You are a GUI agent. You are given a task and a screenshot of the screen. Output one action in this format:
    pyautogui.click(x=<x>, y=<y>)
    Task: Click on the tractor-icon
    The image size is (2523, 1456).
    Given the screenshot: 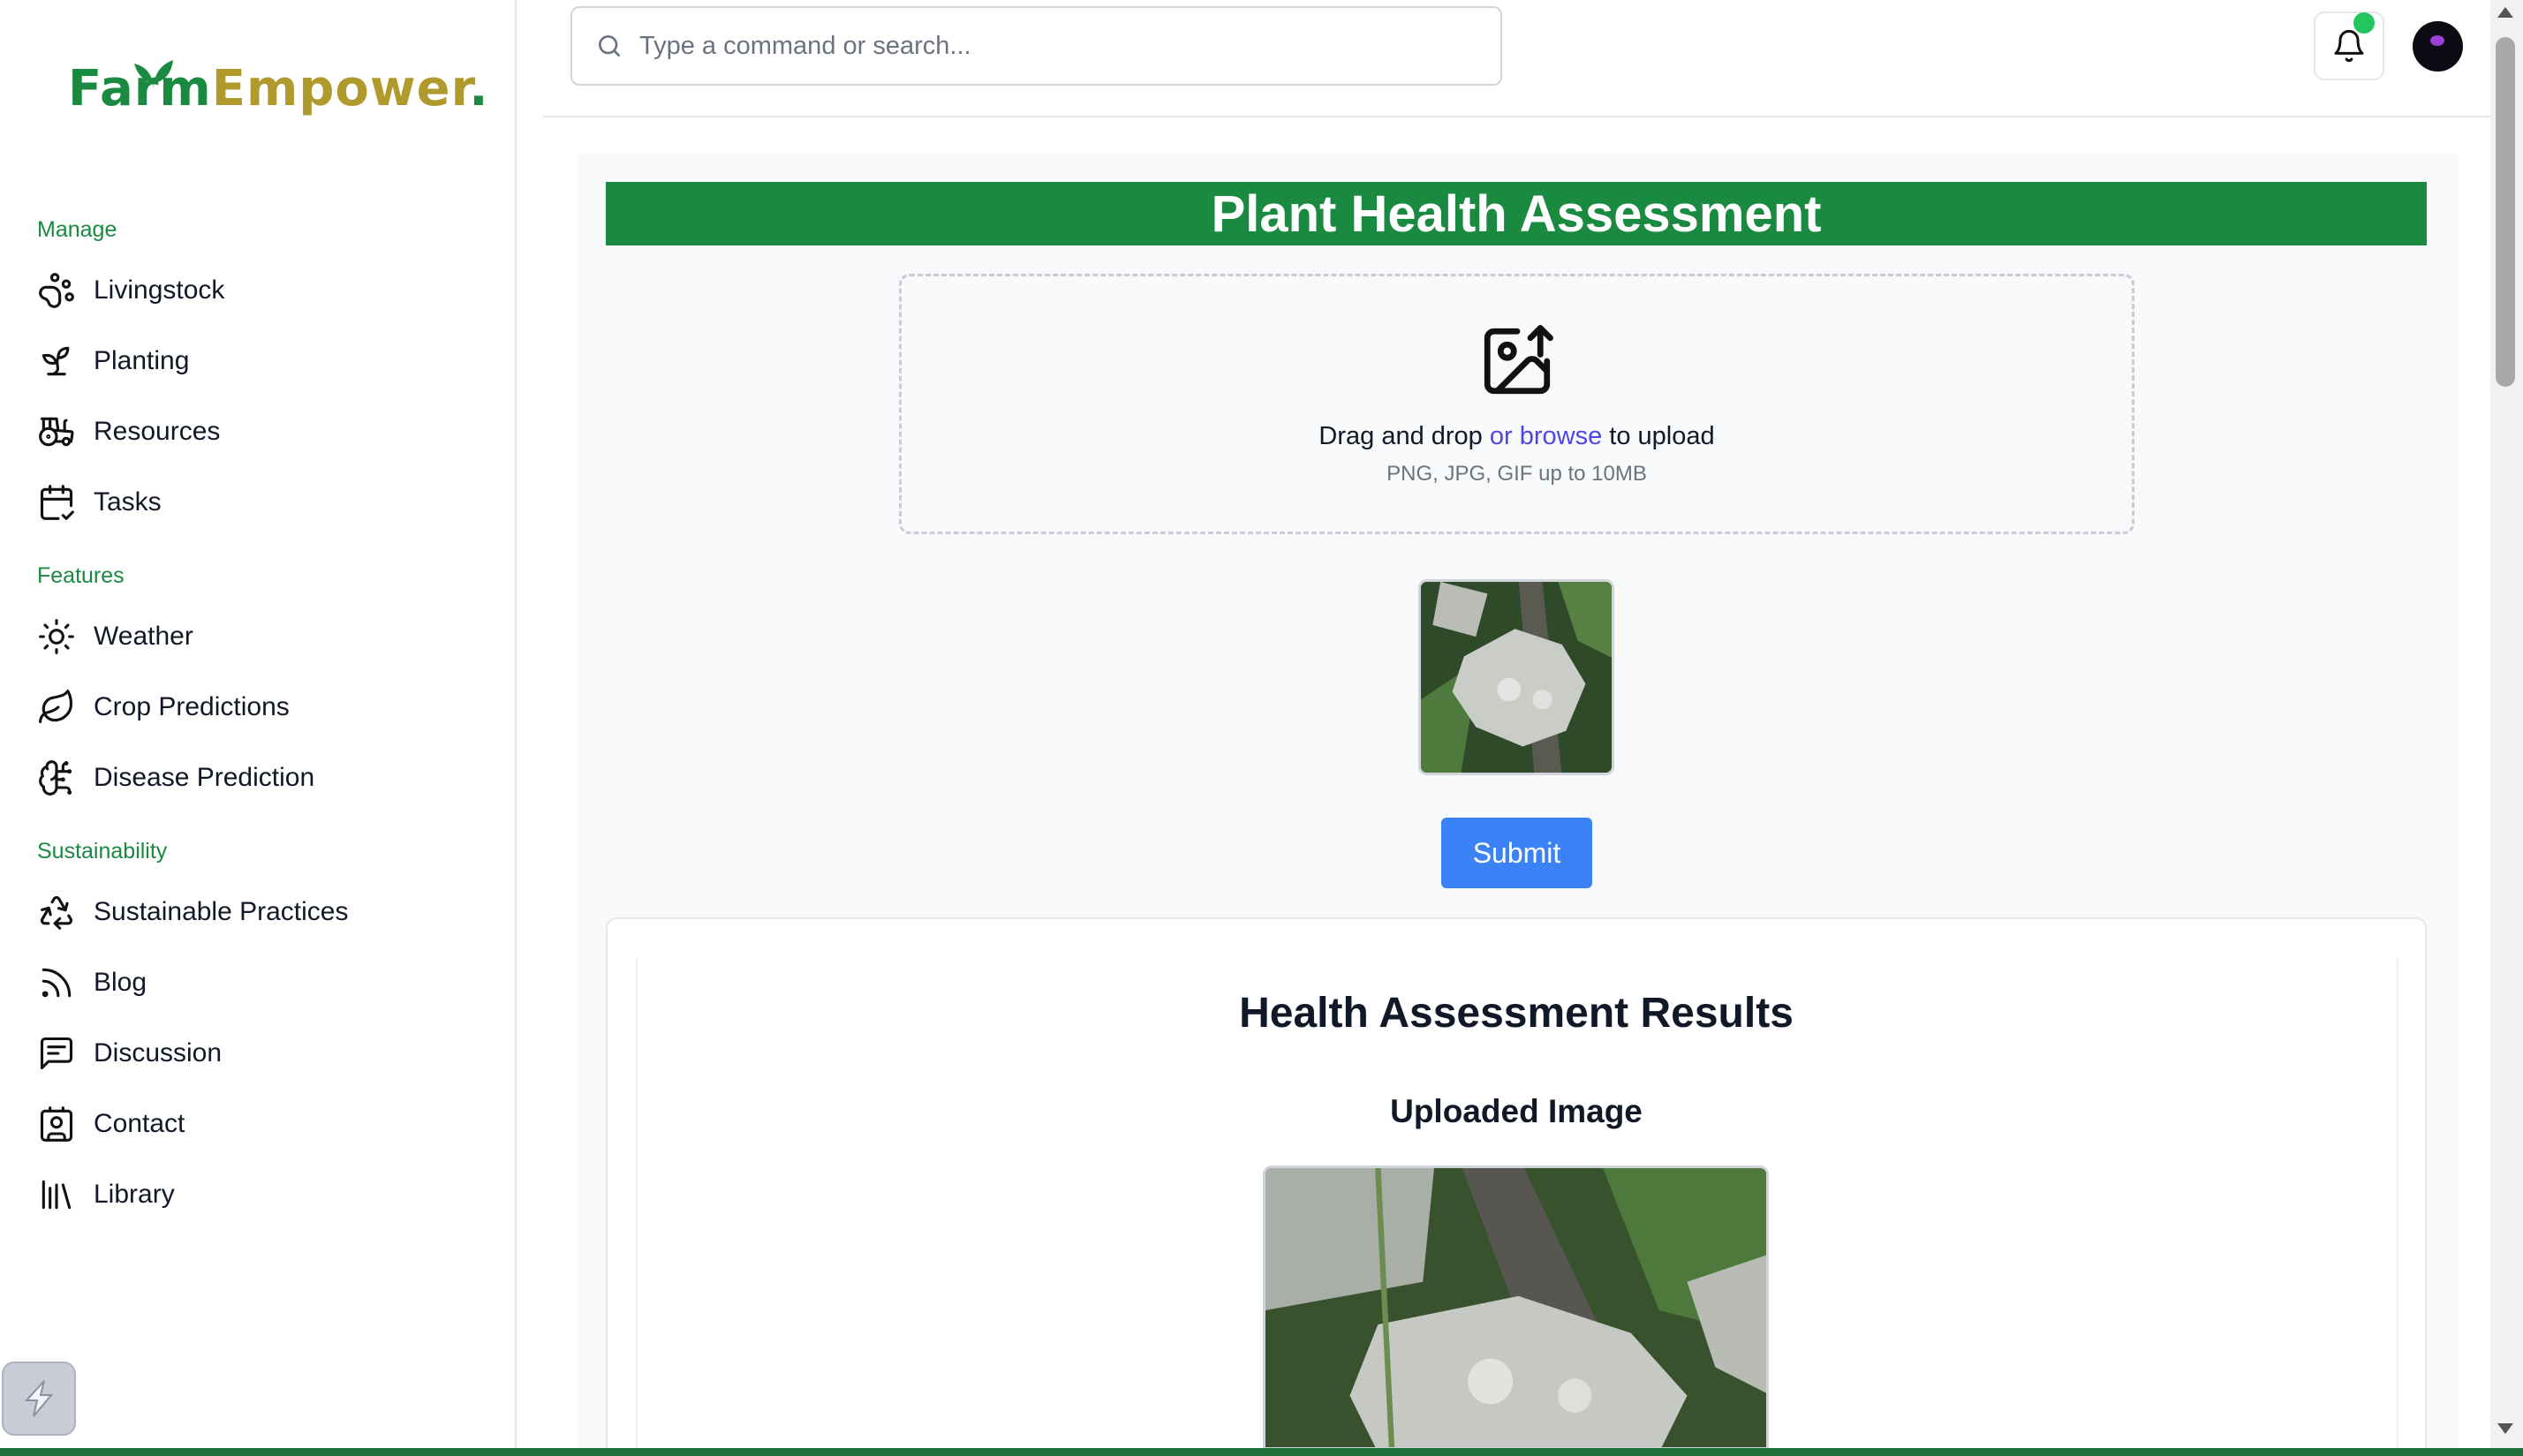 What is the action you would take?
    pyautogui.click(x=56, y=432)
    